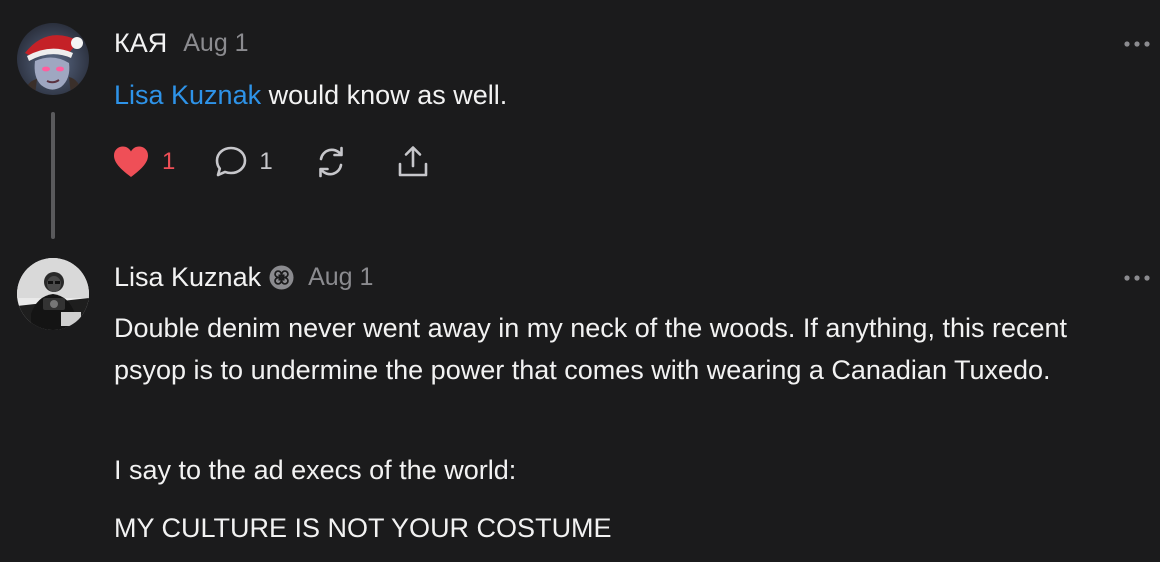 The width and height of the screenshot is (1160, 562). Describe the element at coordinates (363, 528) in the screenshot. I see `comment-paragraph: MY CULTURE IS NOT YOUR COSTUME` at that location.